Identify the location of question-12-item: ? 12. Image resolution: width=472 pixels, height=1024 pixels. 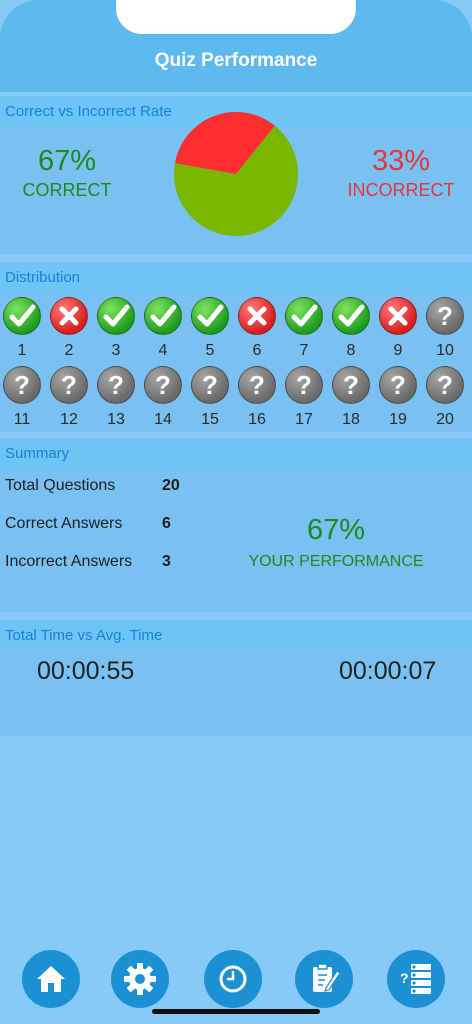
(70, 397).